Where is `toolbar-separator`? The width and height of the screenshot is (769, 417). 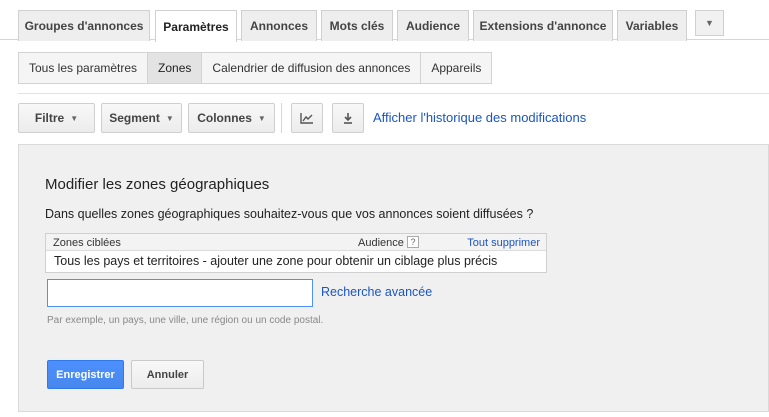 toolbar-separator is located at coordinates (281, 118).